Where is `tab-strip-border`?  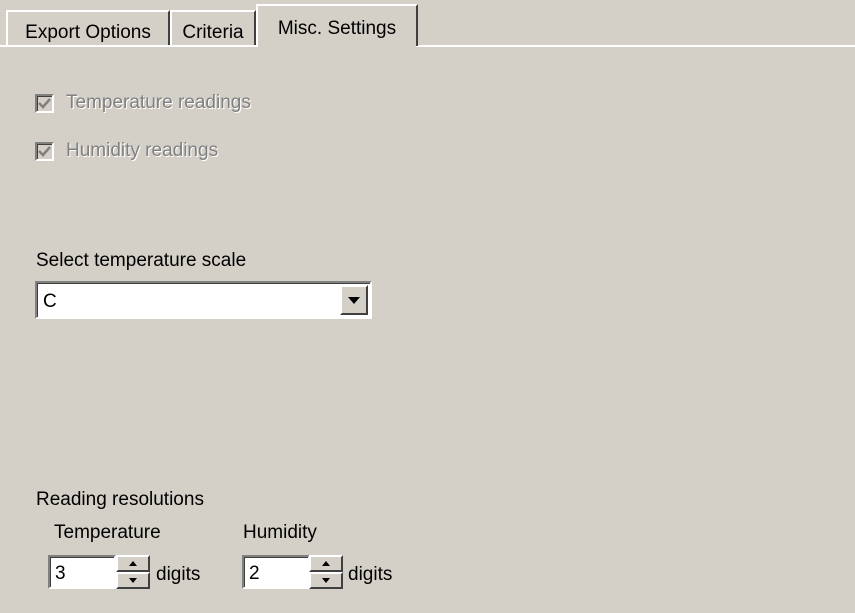 tab-strip-border is located at coordinates (427, 46).